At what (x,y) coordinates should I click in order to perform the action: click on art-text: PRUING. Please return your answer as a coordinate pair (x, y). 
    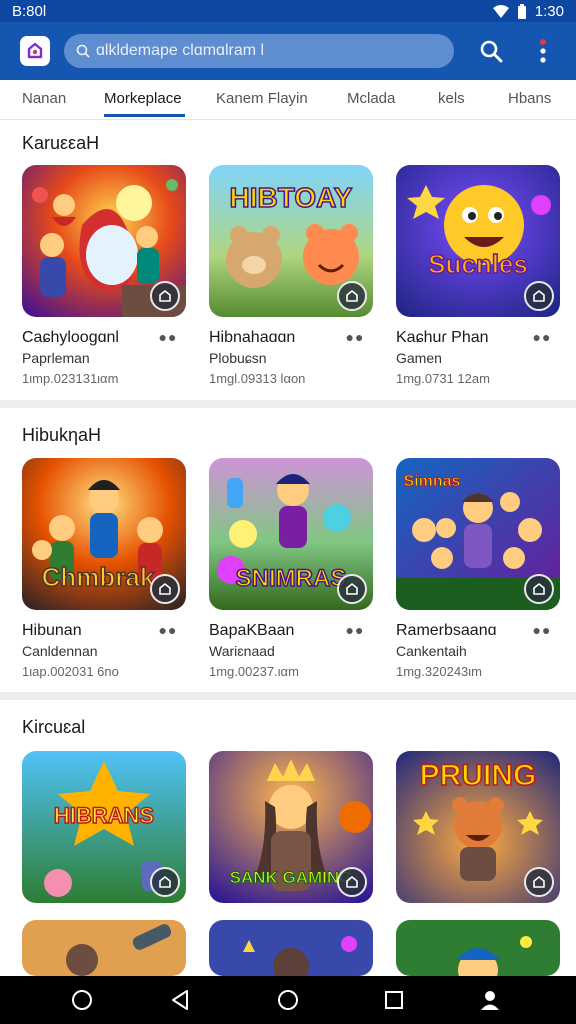
    Looking at the image, I should click on (478, 775).